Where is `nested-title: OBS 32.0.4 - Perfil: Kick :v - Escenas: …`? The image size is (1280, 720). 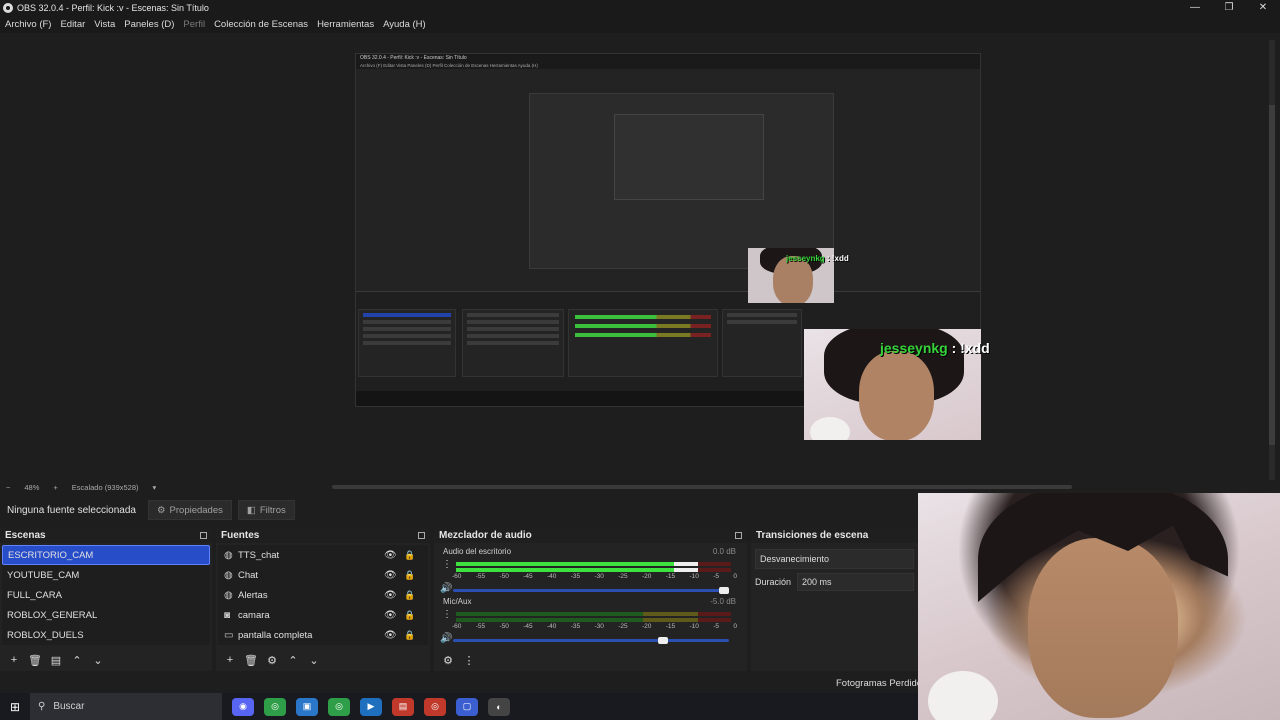
nested-title: OBS 32.0.4 - Perfil: Kick :v - Escenas: … is located at coordinates (668, 58).